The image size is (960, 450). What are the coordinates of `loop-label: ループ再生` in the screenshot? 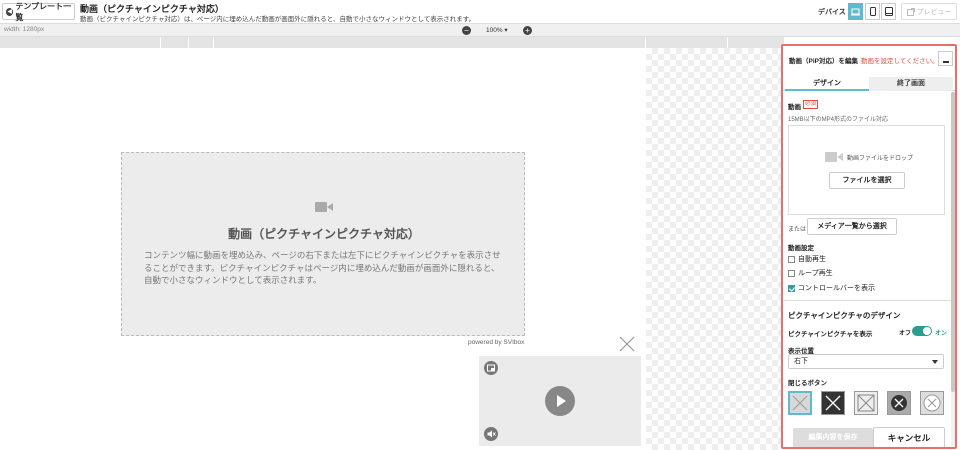 It's located at (815, 273).